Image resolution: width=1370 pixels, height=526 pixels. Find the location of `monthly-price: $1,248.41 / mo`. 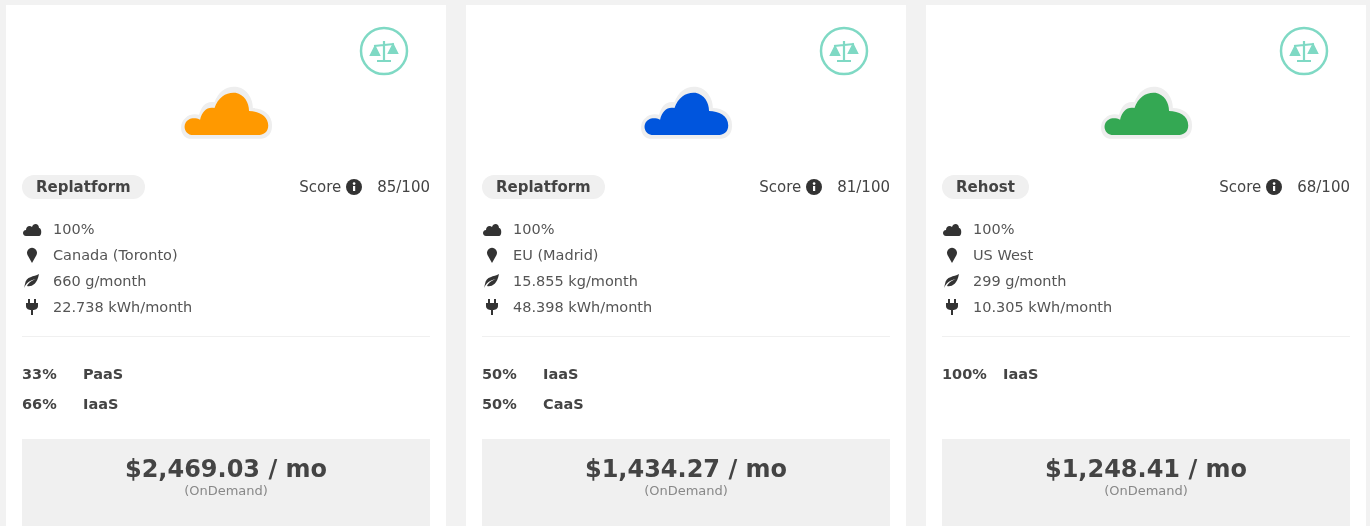

monthly-price: $1,248.41 / mo is located at coordinates (1146, 469).